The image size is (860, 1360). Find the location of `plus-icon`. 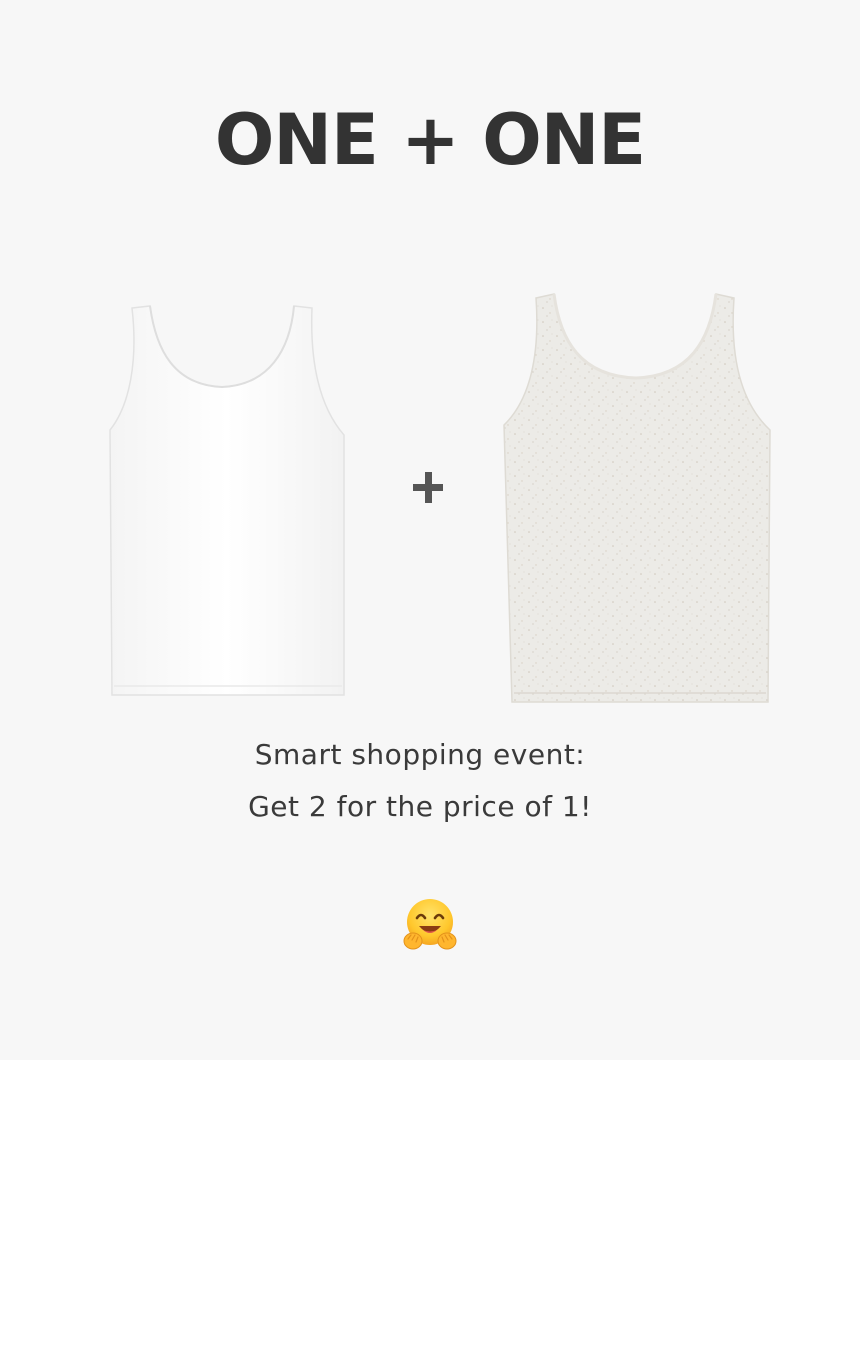

plus-icon is located at coordinates (429, 488).